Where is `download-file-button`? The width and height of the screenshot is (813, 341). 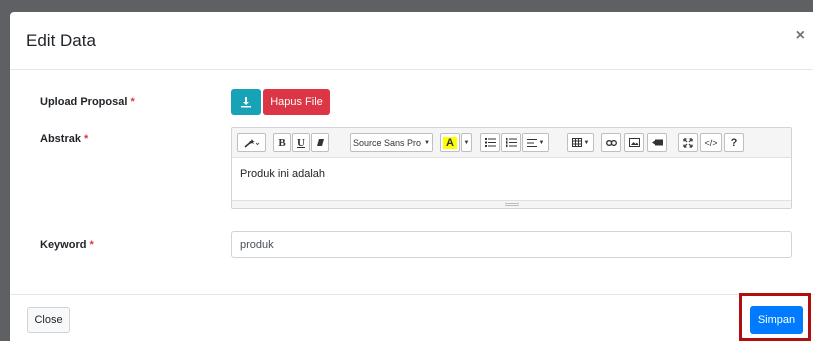
download-file-button is located at coordinates (246, 102).